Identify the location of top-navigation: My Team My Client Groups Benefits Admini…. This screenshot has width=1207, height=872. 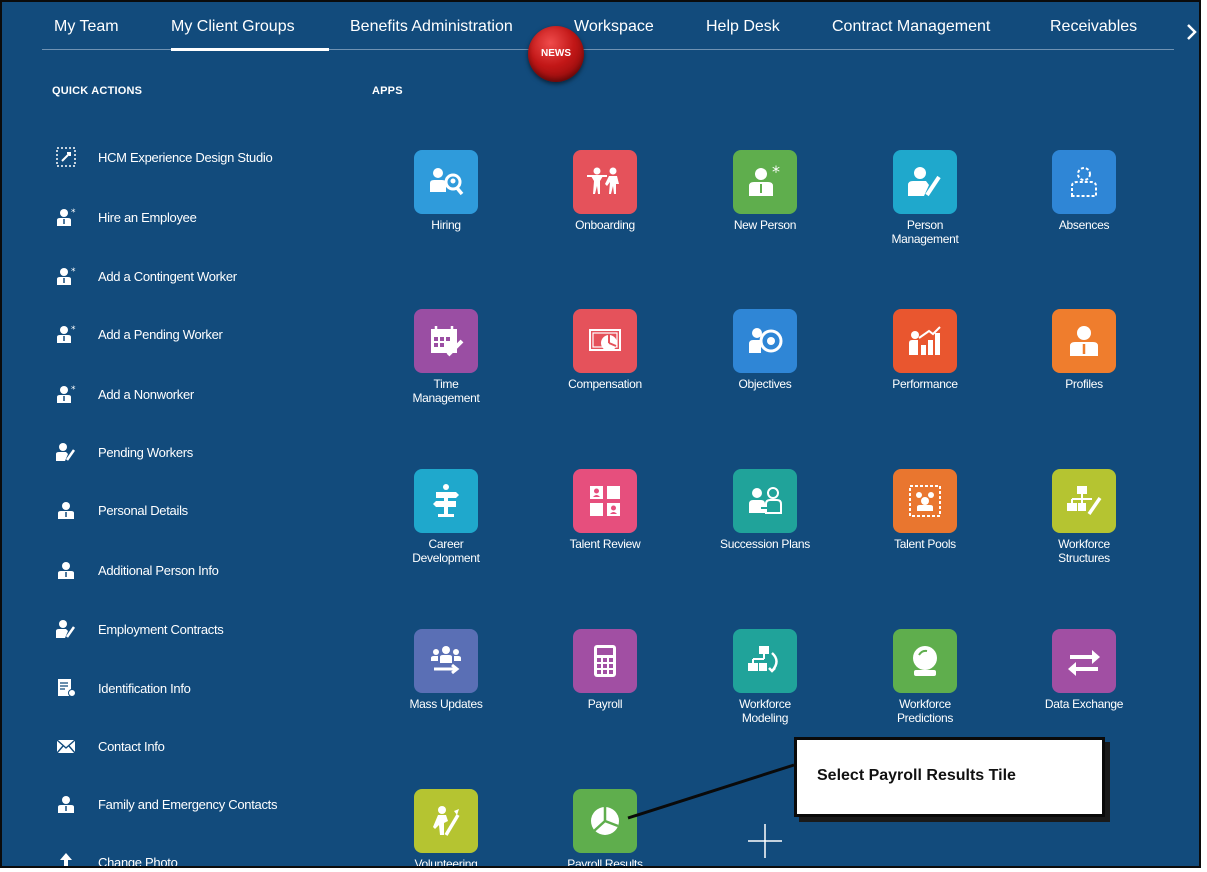
(600, 28).